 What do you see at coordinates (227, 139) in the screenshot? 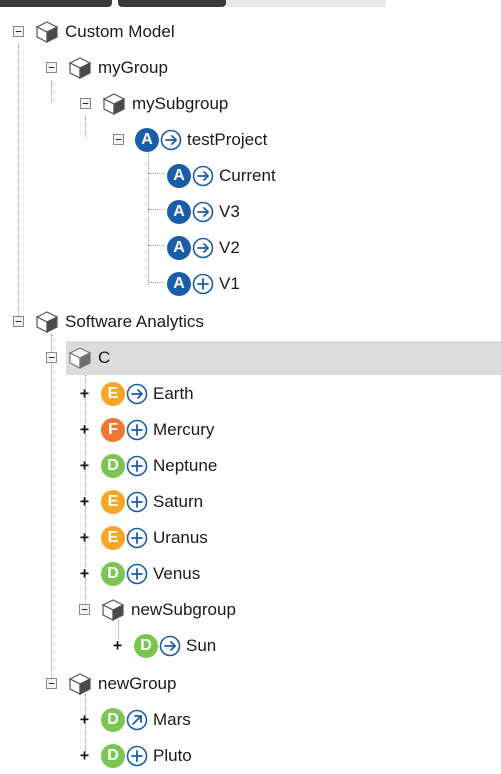
I see `tree-node-label: testProject` at bounding box center [227, 139].